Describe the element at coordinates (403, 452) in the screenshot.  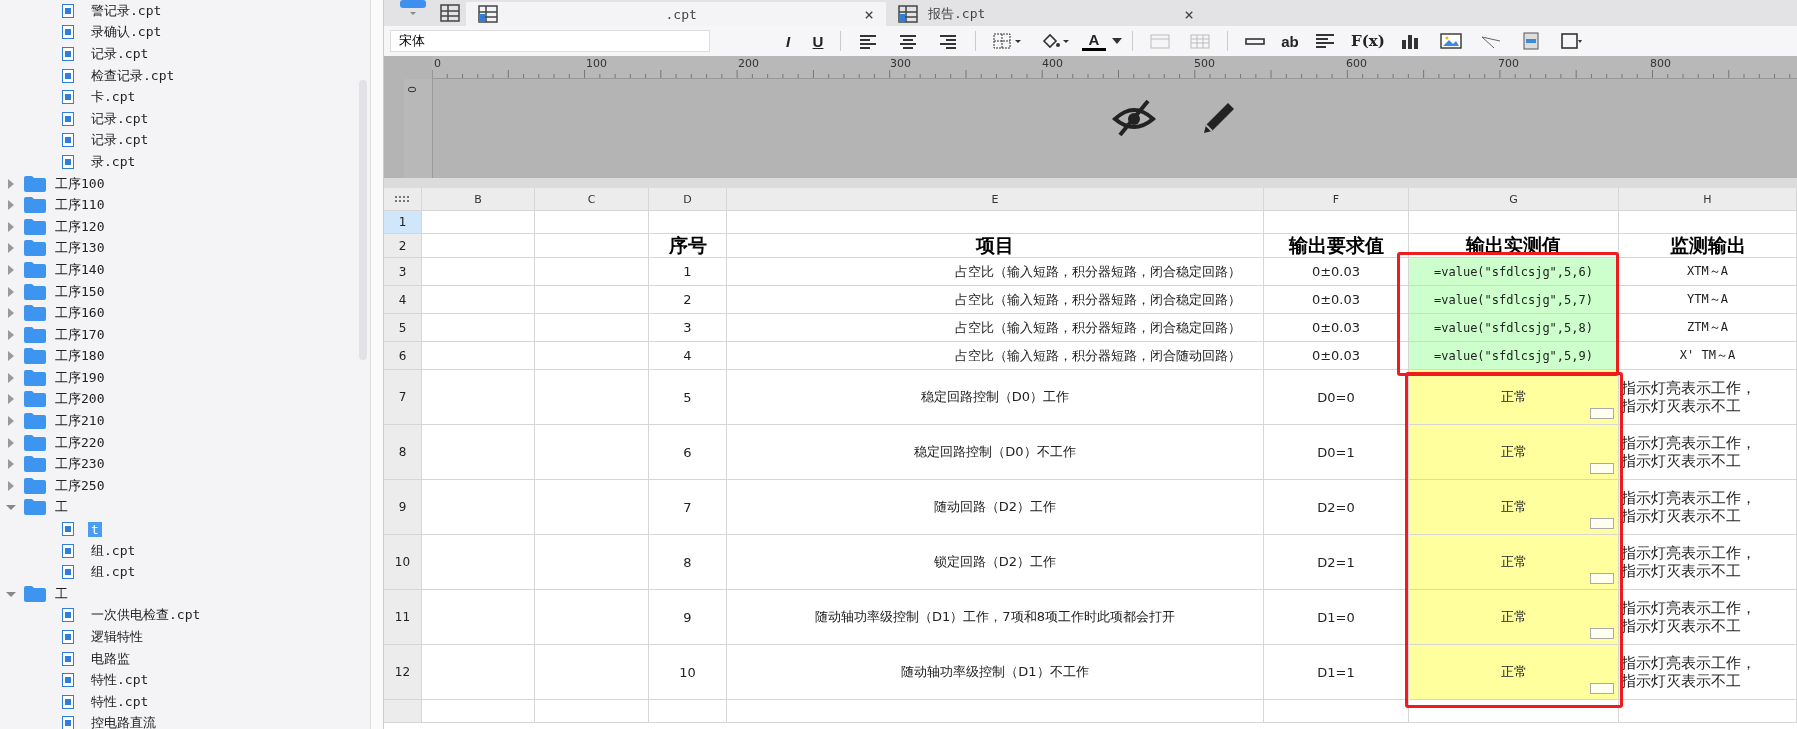
I see `row-header: 8` at that location.